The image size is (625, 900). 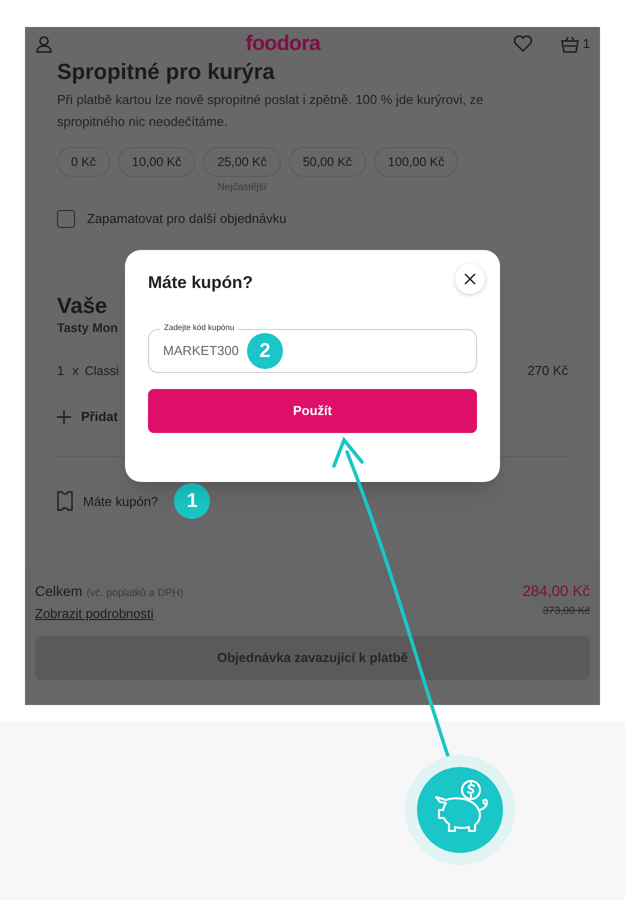 What do you see at coordinates (556, 592) in the screenshot?
I see `total-price: 284,00 Kč` at bounding box center [556, 592].